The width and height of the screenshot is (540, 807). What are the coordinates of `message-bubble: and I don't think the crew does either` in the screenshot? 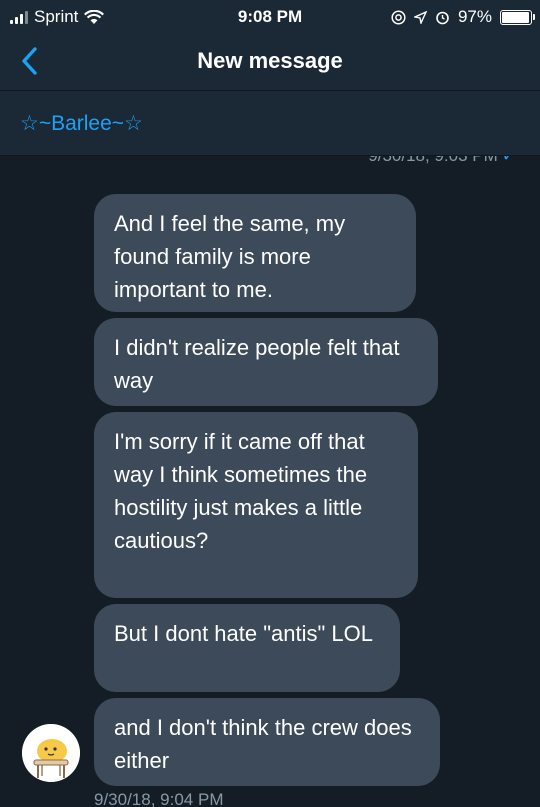 It's located at (267, 742).